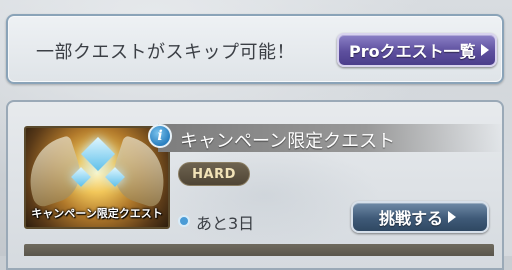 The image size is (512, 270). What do you see at coordinates (97, 213) in the screenshot?
I see `thumbnail-label: キャンペーン限定クエスト` at bounding box center [97, 213].